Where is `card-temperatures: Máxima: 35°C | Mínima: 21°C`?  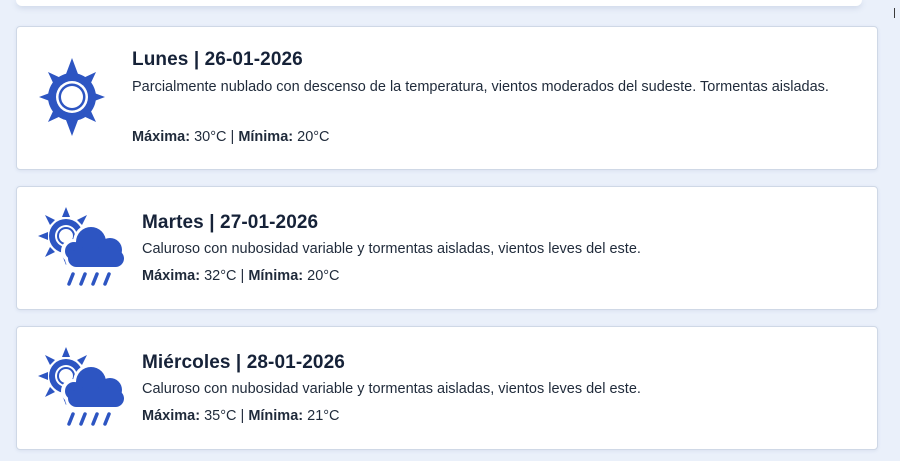
card-temperatures: Máxima: 35°C | Mínima: 21°C is located at coordinates (241, 416).